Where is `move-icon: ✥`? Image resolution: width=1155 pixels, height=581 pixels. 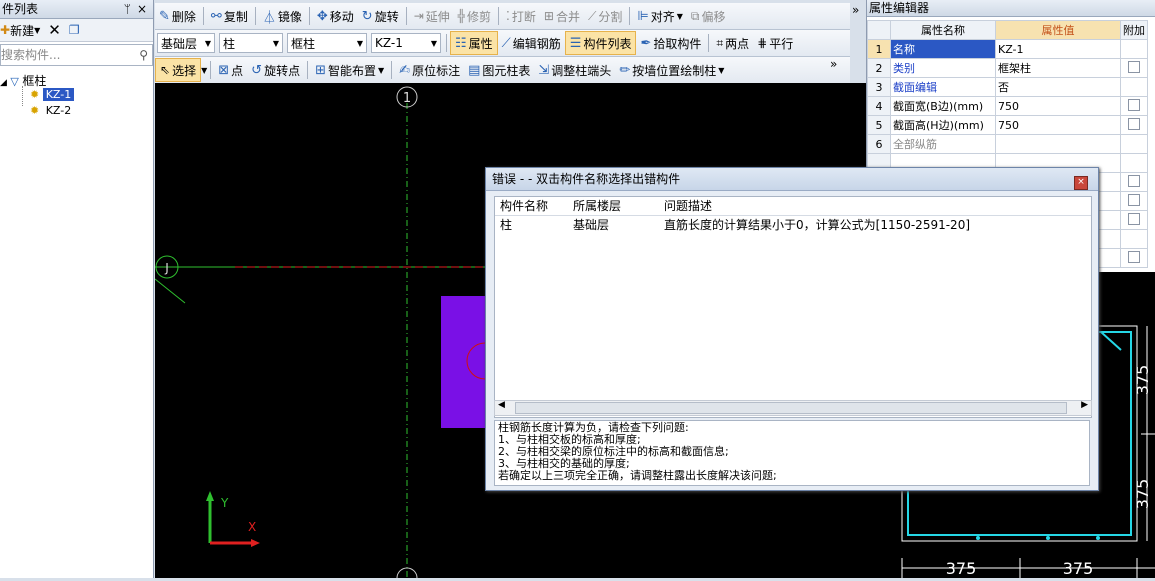 move-icon: ✥ is located at coordinates (322, 16).